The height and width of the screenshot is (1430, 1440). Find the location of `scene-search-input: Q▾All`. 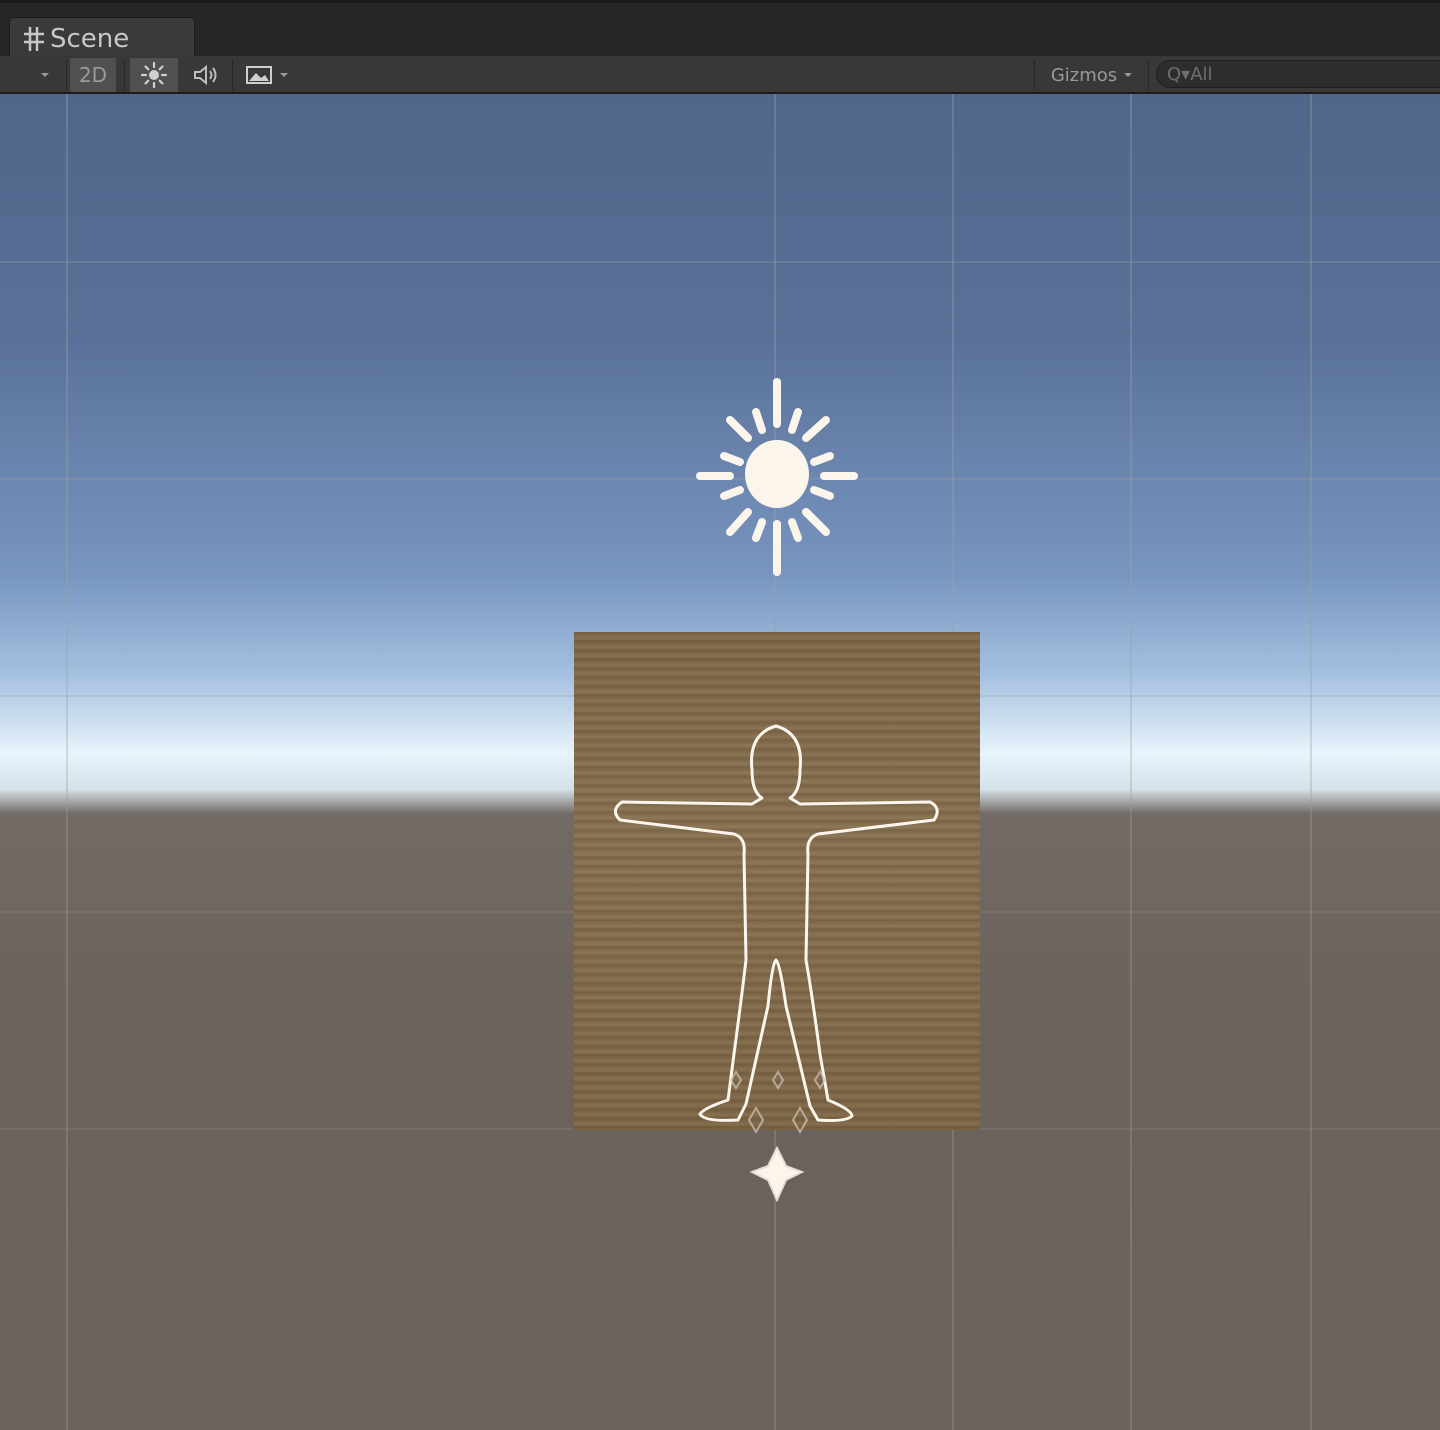

scene-search-input: Q▾All is located at coordinates (1298, 74).